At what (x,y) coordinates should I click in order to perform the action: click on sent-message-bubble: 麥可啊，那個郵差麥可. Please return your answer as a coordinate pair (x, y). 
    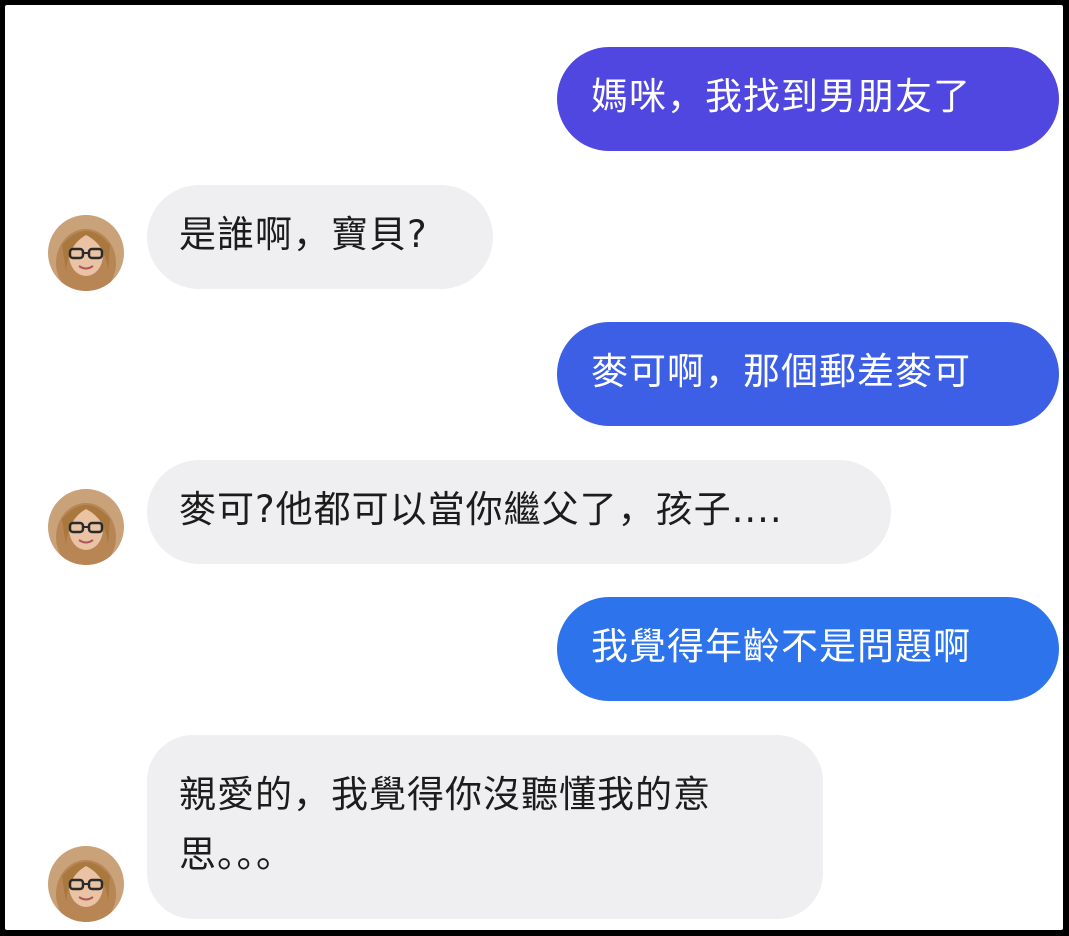
    Looking at the image, I should click on (808, 374).